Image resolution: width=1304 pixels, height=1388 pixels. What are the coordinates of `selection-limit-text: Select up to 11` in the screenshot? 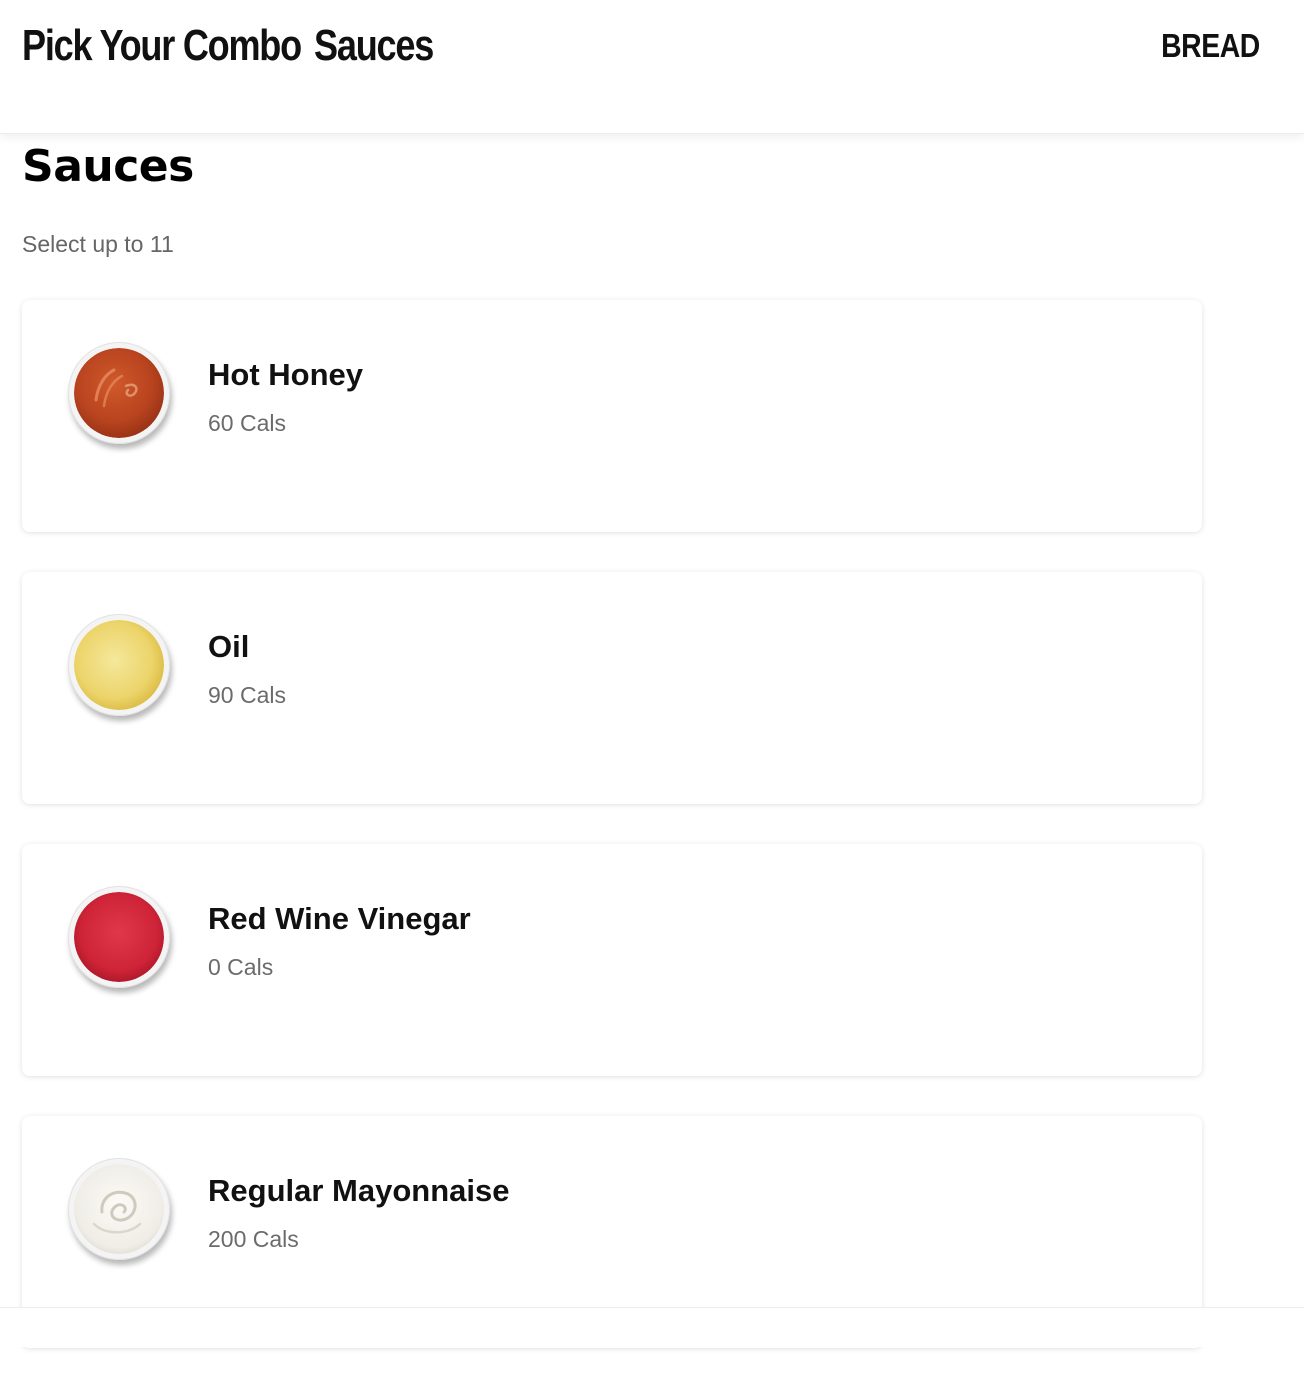 It's located at (98, 244).